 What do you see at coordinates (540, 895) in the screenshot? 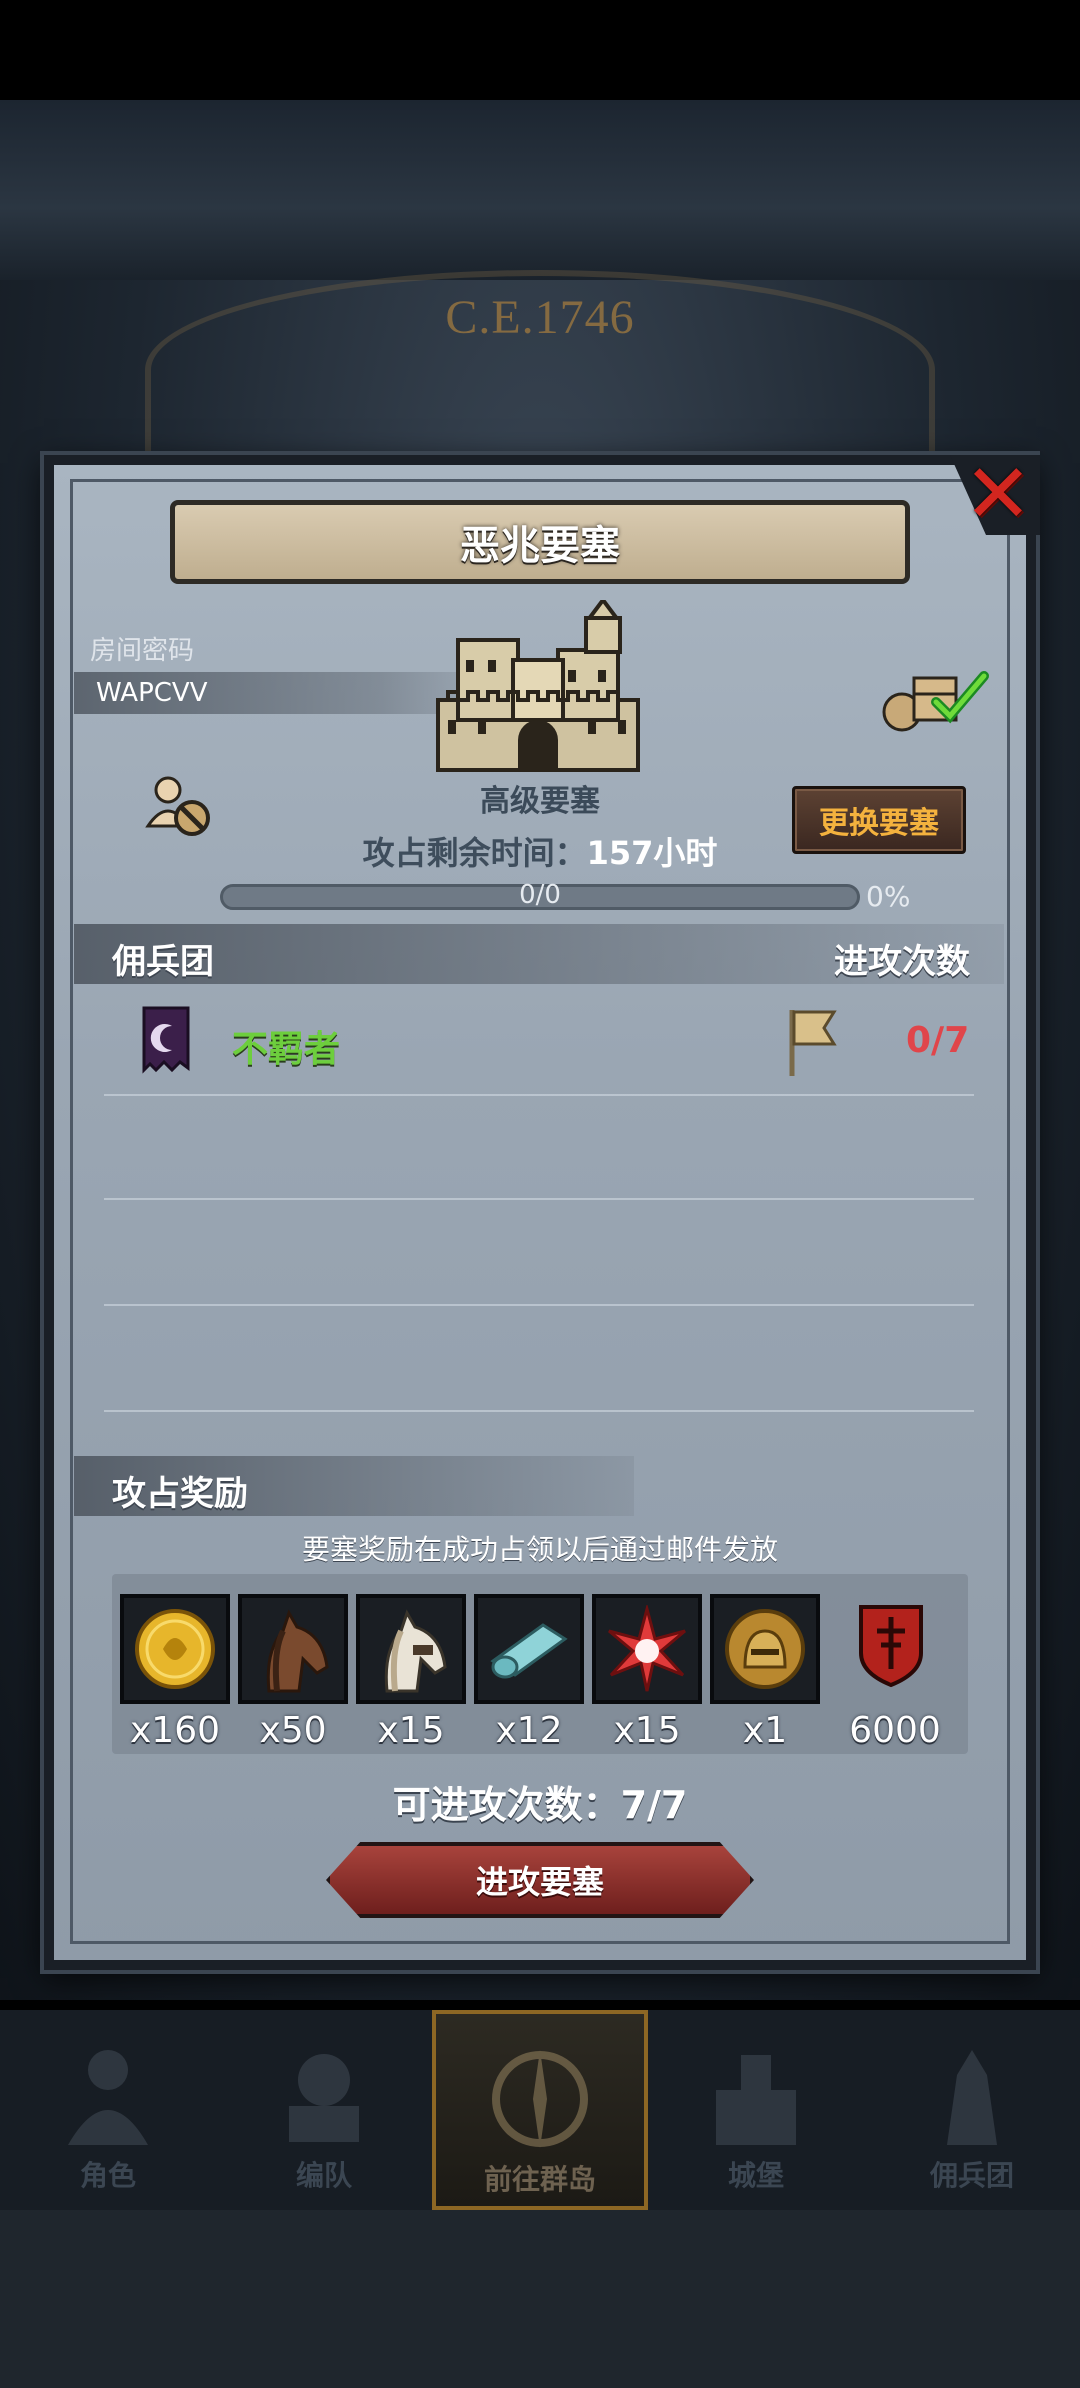
I see `capture-progress-text: 0/0` at bounding box center [540, 895].